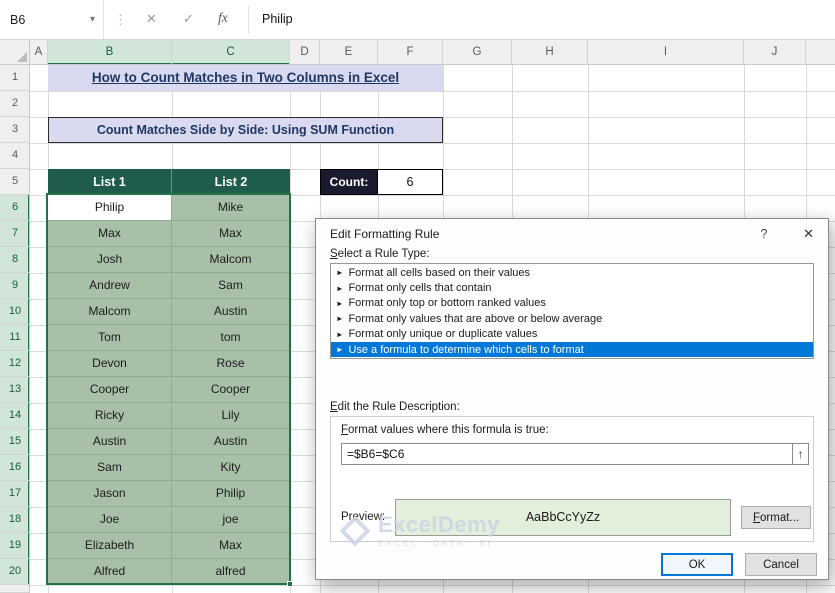 The height and width of the screenshot is (593, 835). What do you see at coordinates (550, 52) in the screenshot?
I see `column-header-H: H` at bounding box center [550, 52].